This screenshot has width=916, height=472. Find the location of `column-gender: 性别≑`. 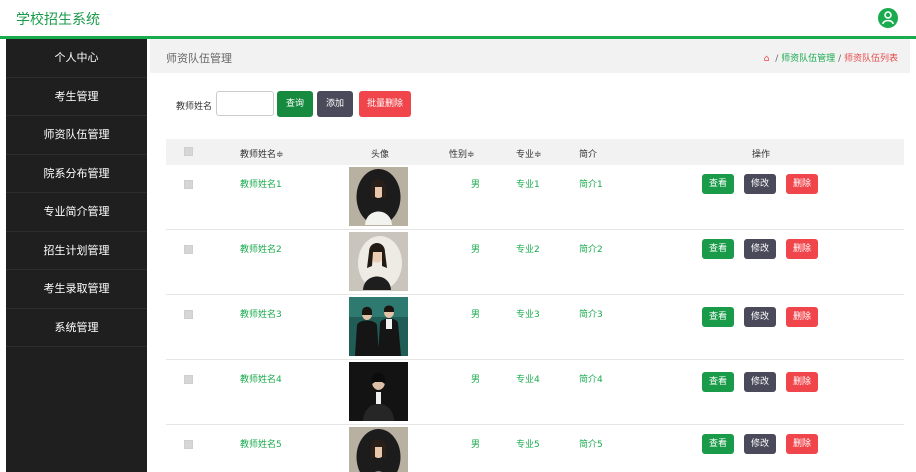

column-gender: 性别≑ is located at coordinates (462, 153).